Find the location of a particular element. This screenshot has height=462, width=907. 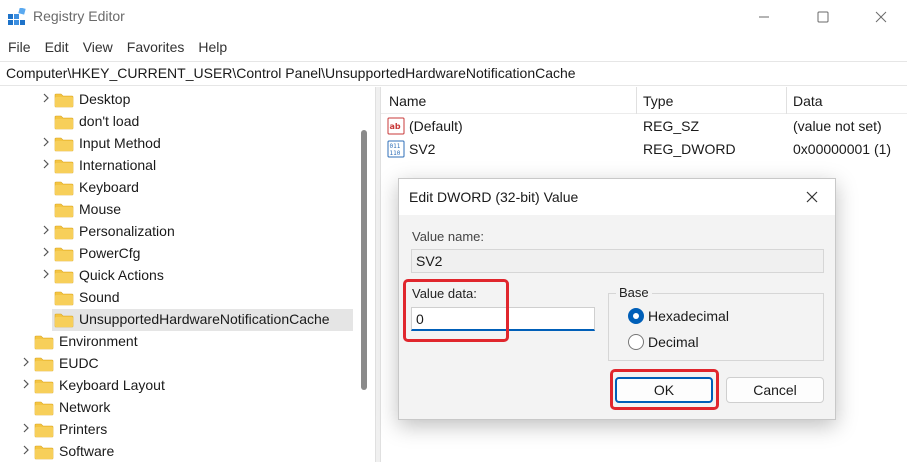

tree-item: Input Method is located at coordinates (180, 144).